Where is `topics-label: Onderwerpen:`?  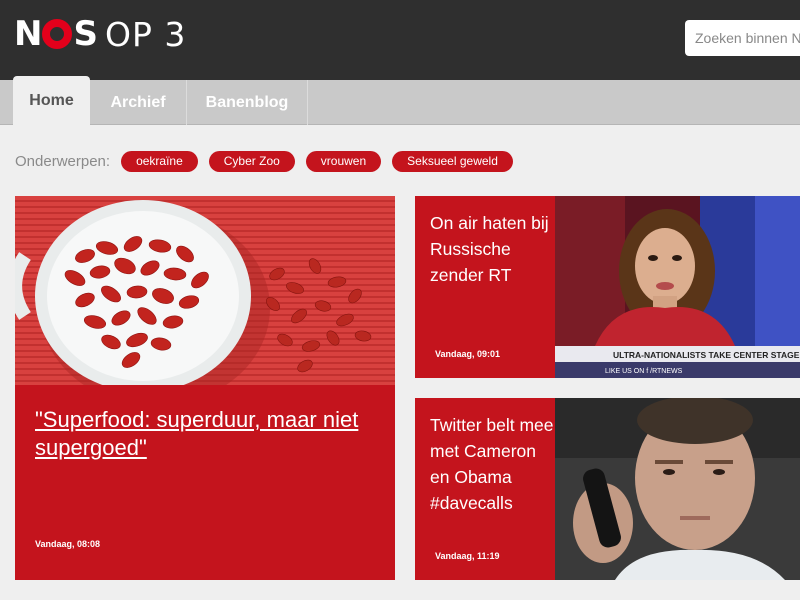
topics-label: Onderwerpen: is located at coordinates (63, 161).